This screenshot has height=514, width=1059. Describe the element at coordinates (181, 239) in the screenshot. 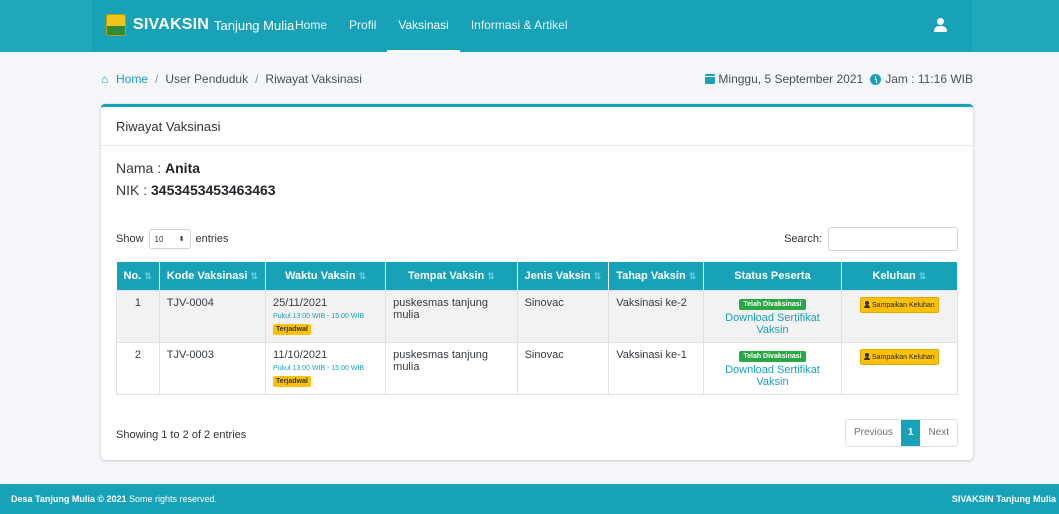

I see `select-arrows-icon: ⬍` at that location.